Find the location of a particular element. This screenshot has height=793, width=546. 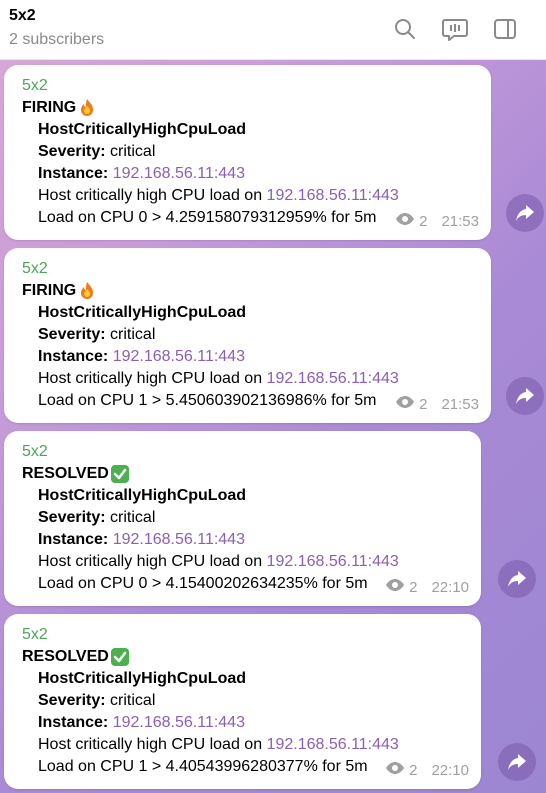

discussion-icon is located at coordinates (455, 29).